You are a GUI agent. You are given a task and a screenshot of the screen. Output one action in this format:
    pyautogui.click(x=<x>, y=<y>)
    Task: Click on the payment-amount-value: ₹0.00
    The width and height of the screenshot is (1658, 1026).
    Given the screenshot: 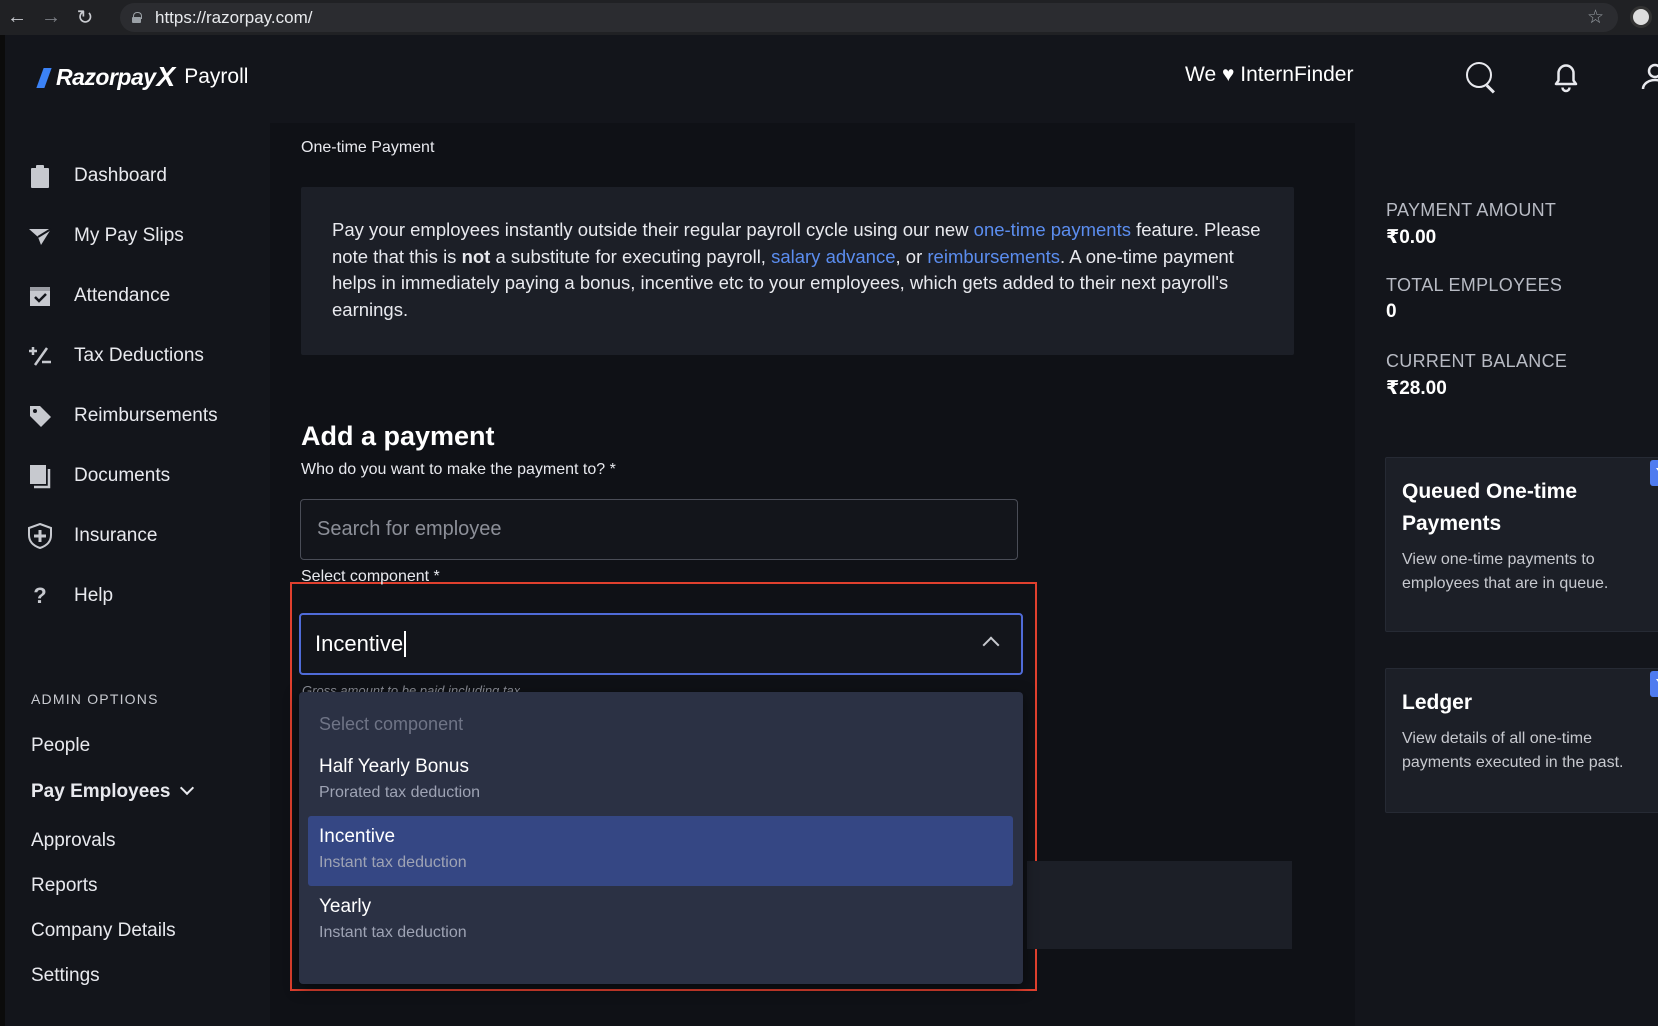 What is the action you would take?
    pyautogui.click(x=1411, y=237)
    